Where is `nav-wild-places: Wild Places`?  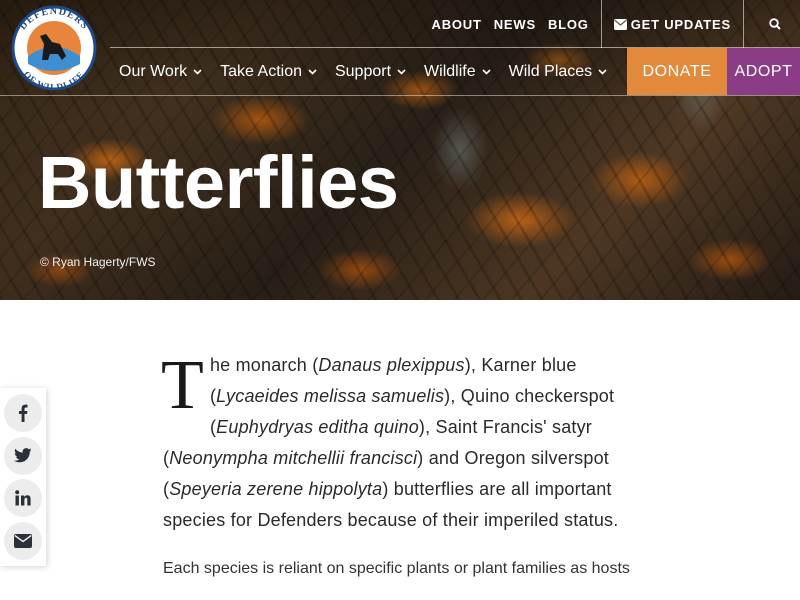 nav-wild-places: Wild Places is located at coordinates (558, 71).